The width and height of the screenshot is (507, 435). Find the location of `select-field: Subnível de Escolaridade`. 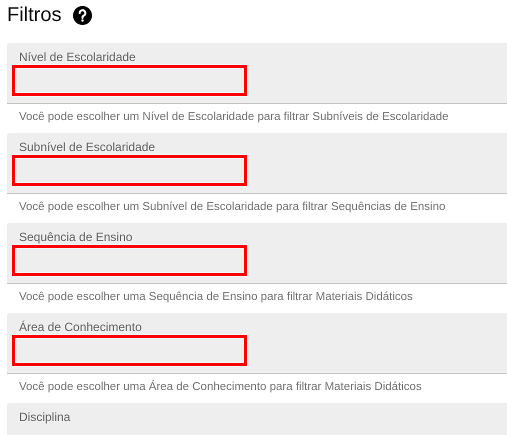

select-field: Subnível de Escolaridade is located at coordinates (257, 163).